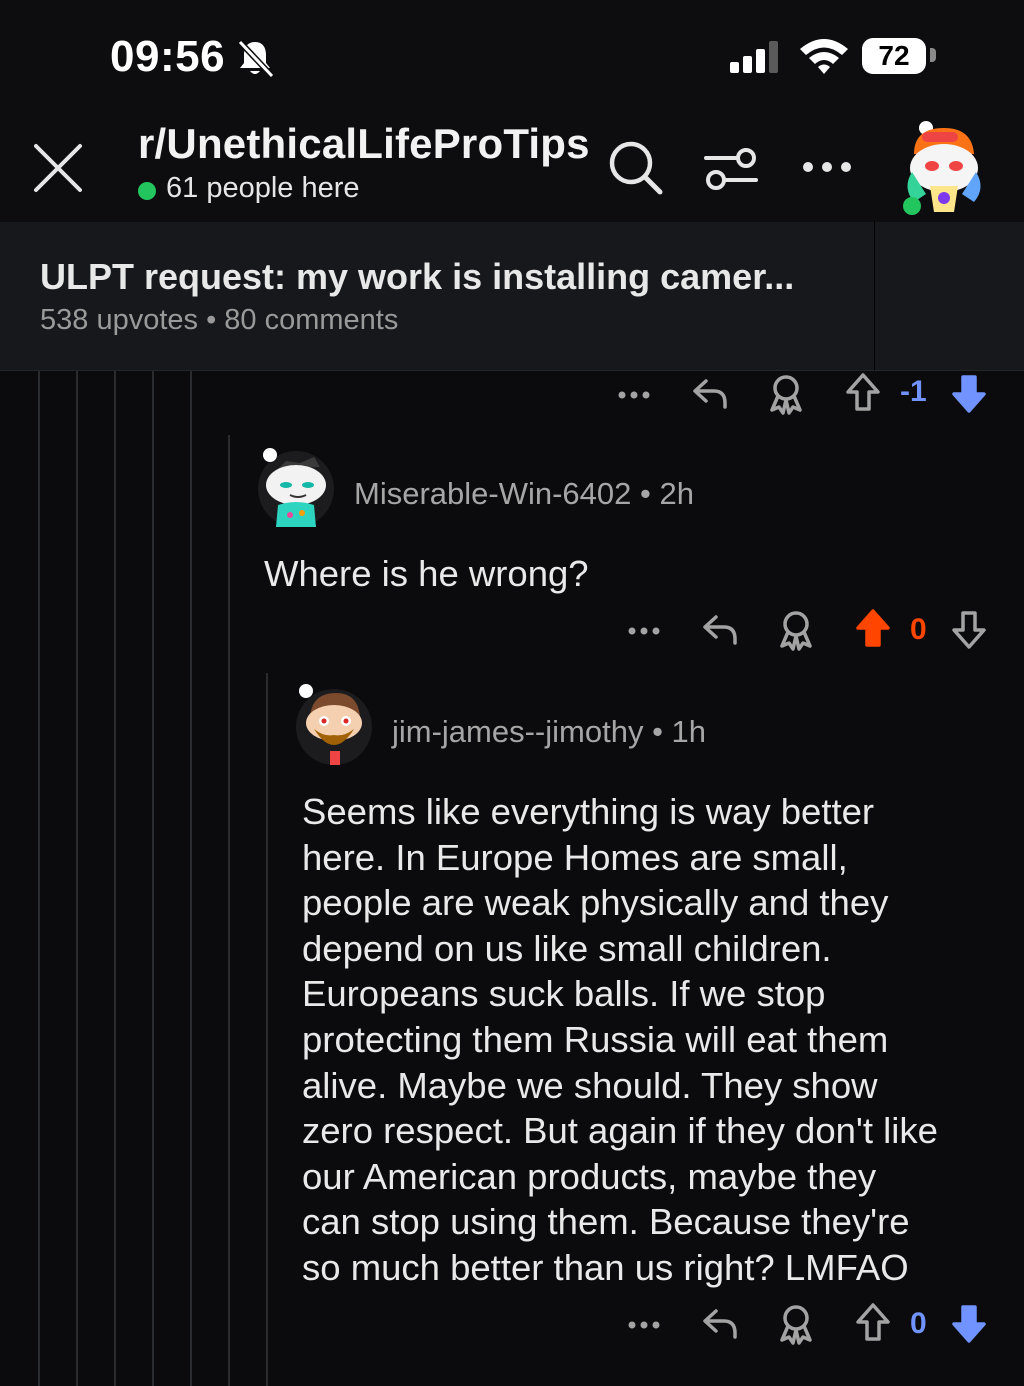  Describe the element at coordinates (933, 55) in the screenshot. I see `battery-tip` at that location.